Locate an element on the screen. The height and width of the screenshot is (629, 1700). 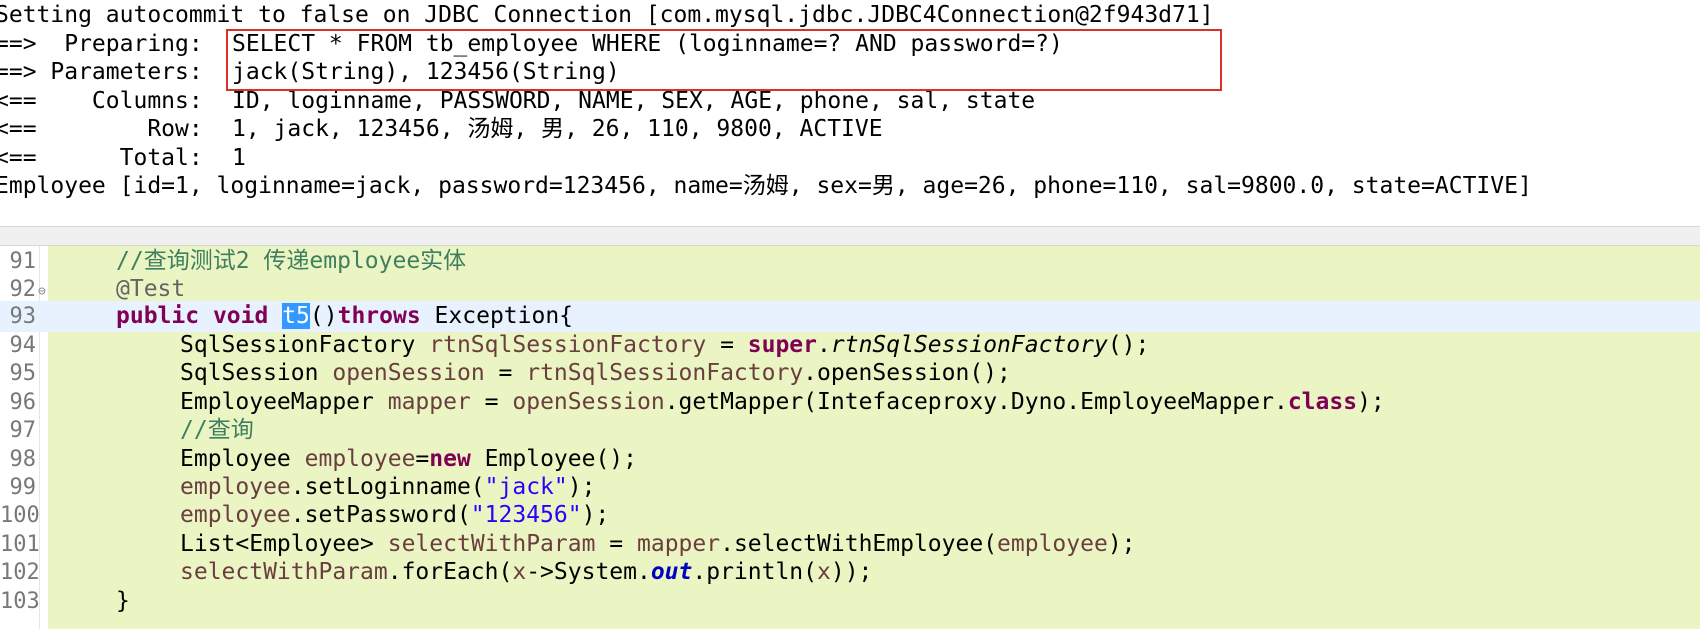
comment: //查询 is located at coordinates (217, 430).